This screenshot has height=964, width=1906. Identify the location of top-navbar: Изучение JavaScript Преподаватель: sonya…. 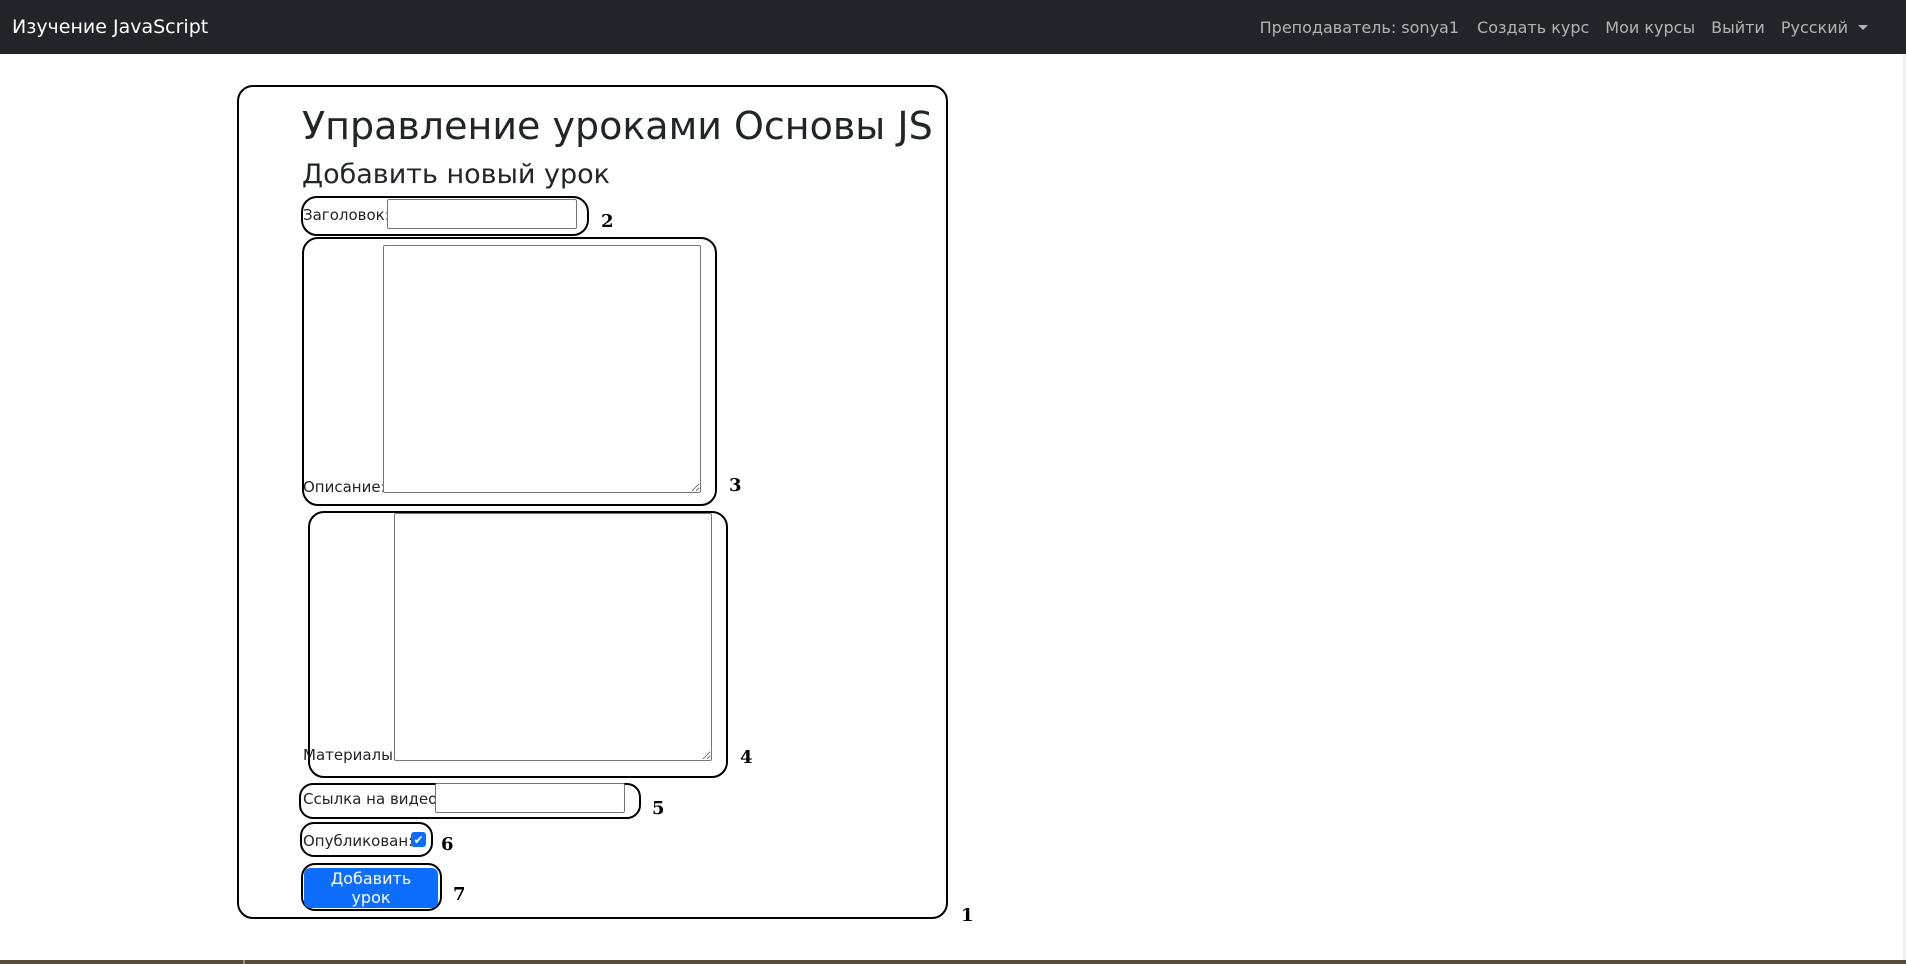
(953, 27).